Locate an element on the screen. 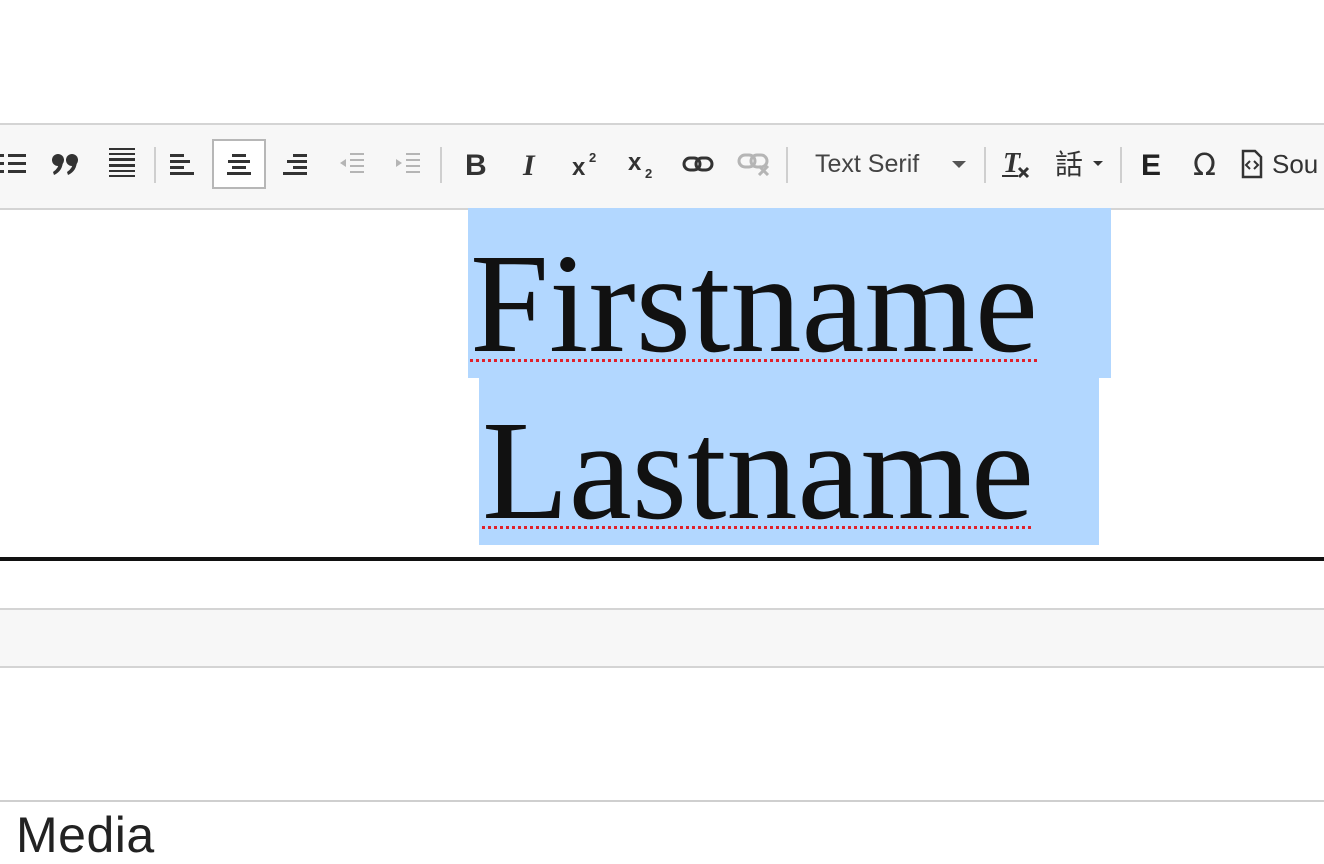 The width and height of the screenshot is (1324, 864). increase-indent-button is located at coordinates (408, 164).